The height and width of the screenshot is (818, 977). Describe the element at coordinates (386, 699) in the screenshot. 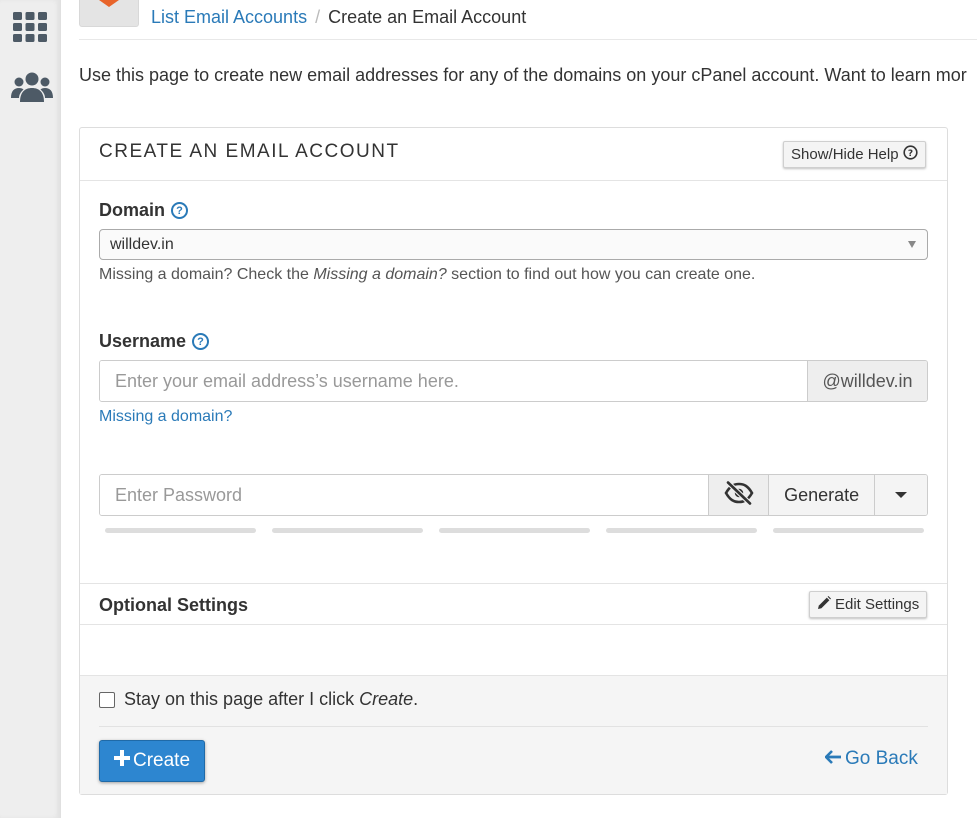

I see `stay-label-emphasis: Create` at that location.